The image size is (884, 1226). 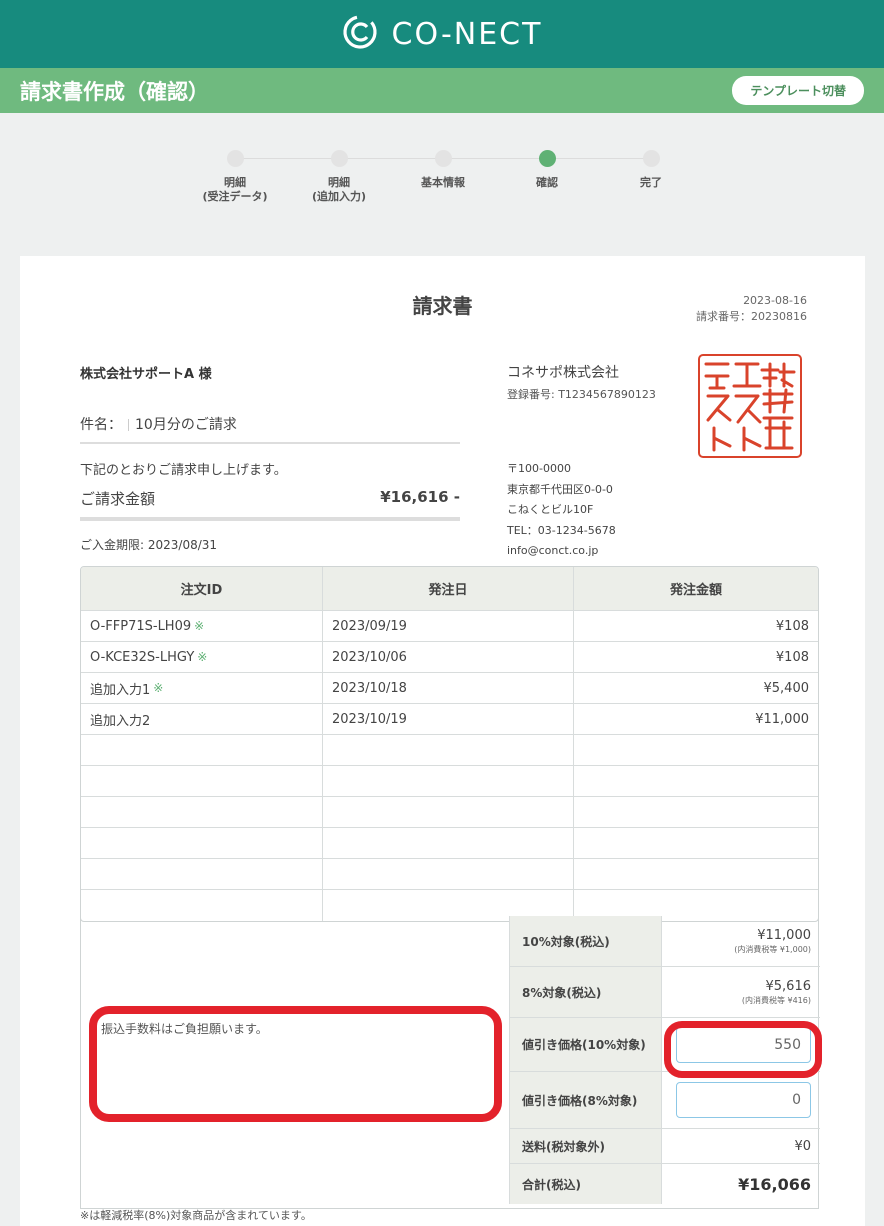 What do you see at coordinates (788, 986) in the screenshot?
I see `tax8-value: ¥5,616` at bounding box center [788, 986].